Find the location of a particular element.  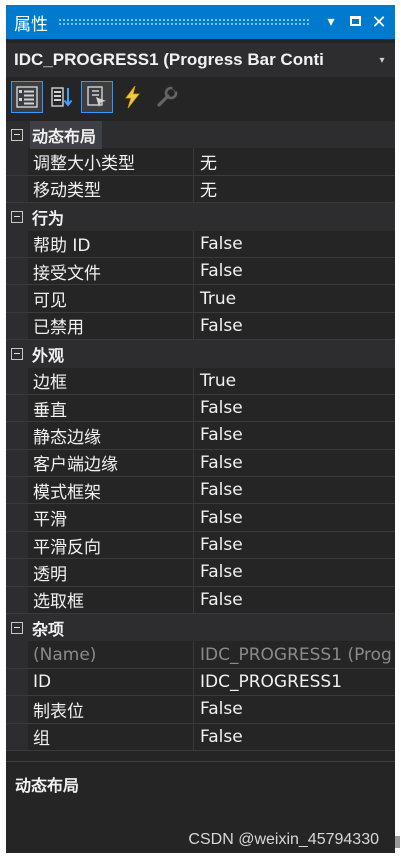

property-row: 透明 False is located at coordinates (200, 573).